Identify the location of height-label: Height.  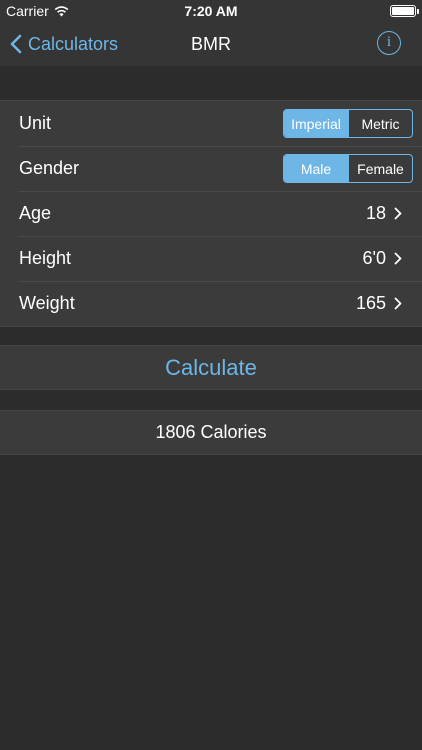
(45, 258).